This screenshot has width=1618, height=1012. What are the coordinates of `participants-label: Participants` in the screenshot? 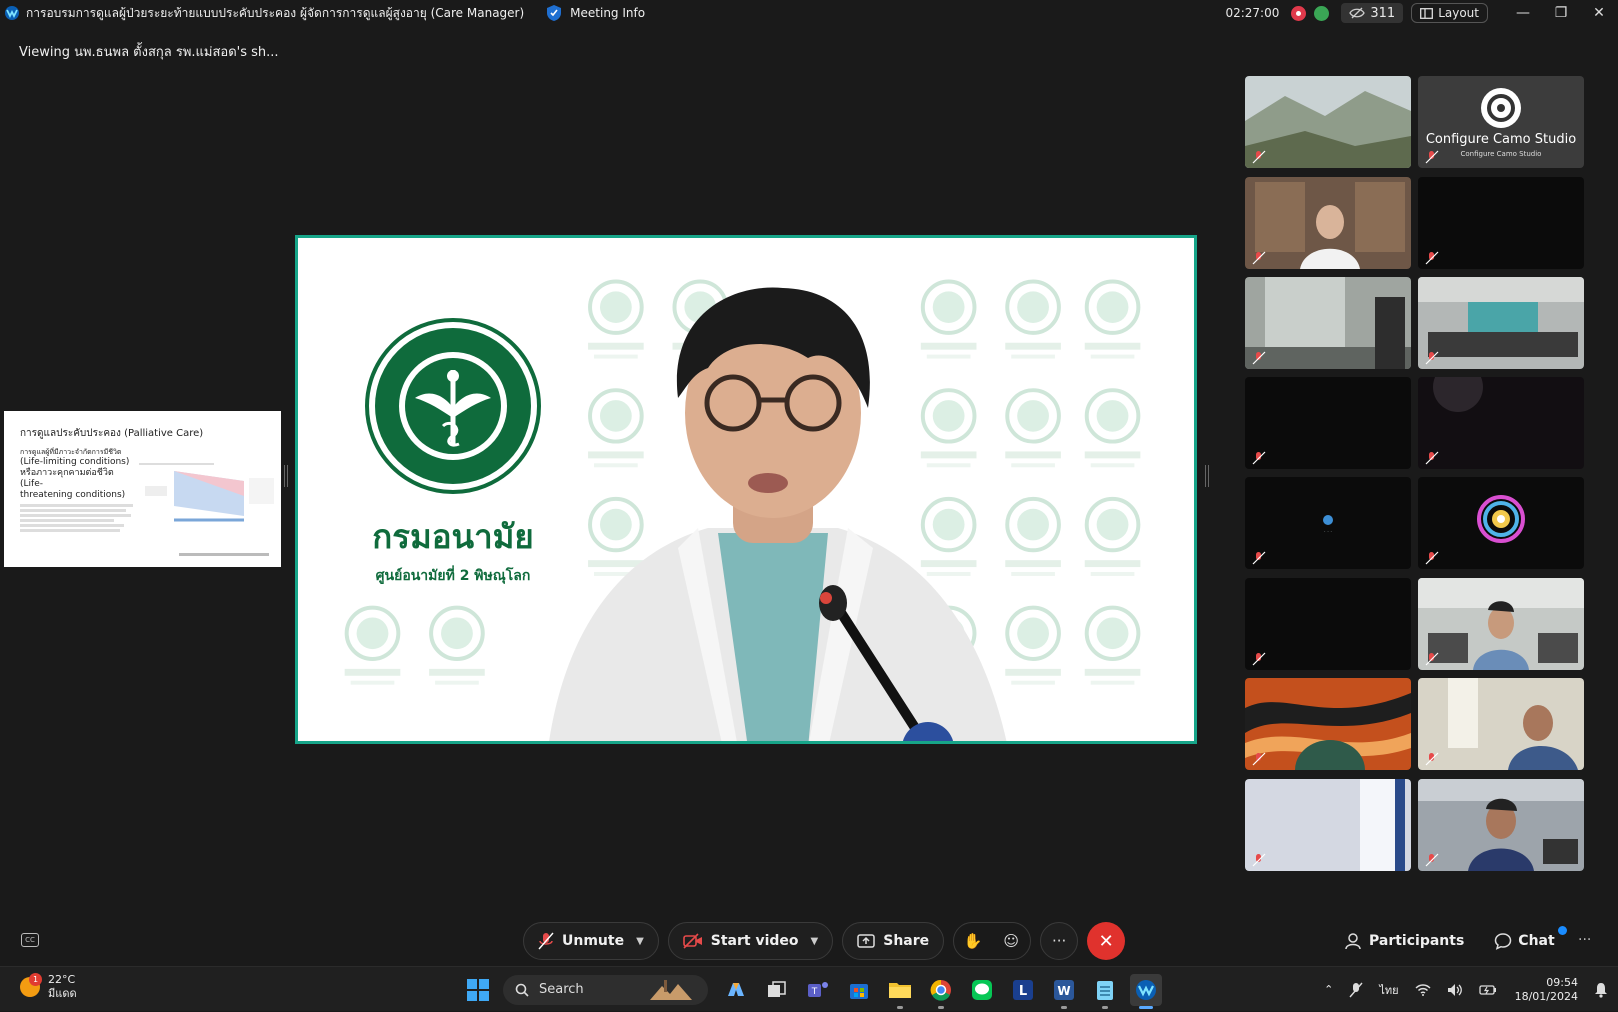 It's located at (1417, 941).